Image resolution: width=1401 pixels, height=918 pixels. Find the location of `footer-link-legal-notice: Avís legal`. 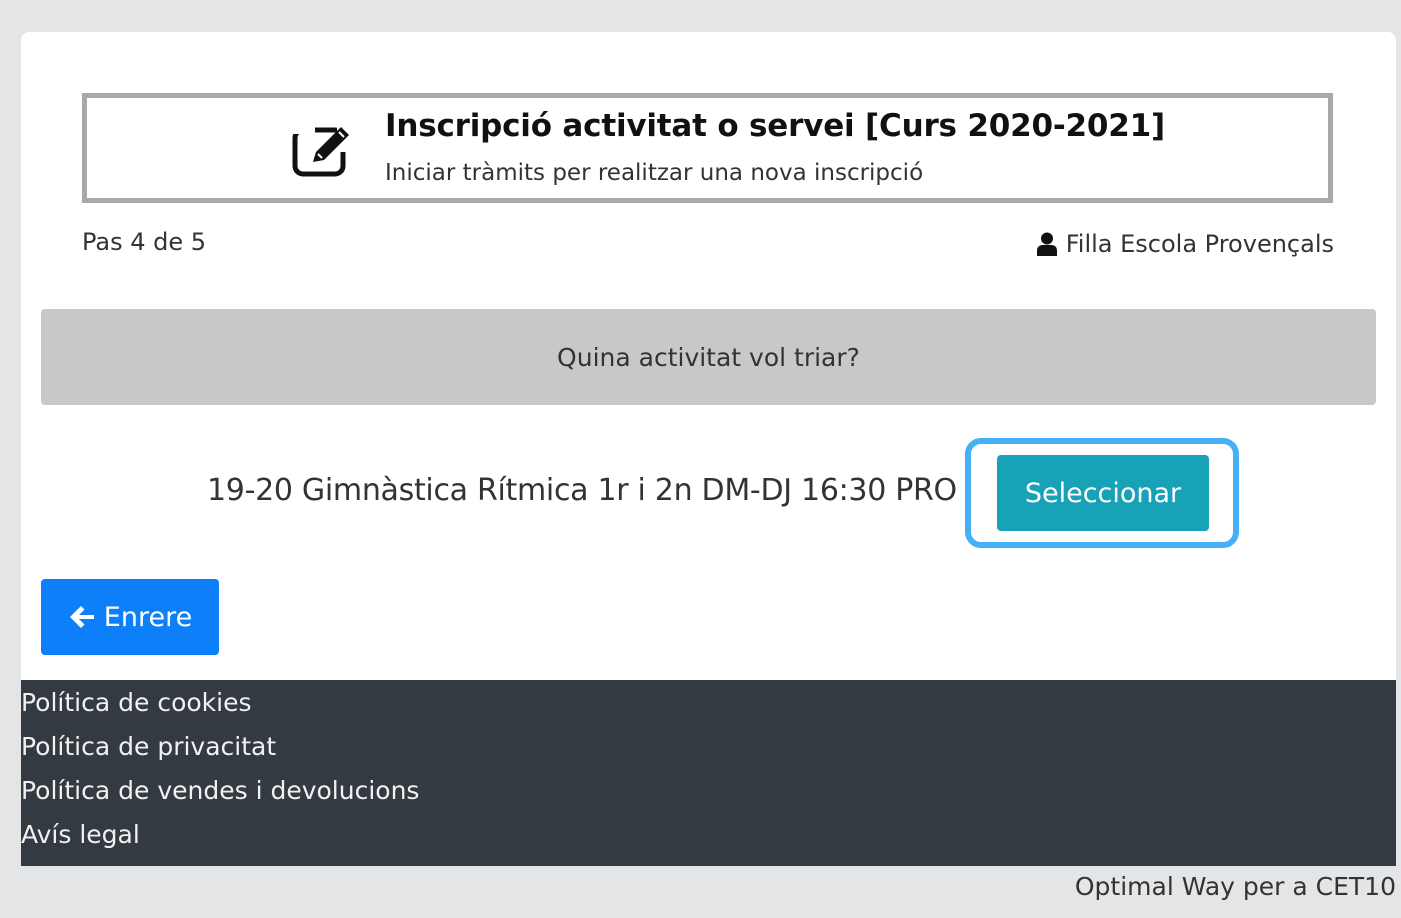

footer-link-legal-notice: Avís legal is located at coordinates (80, 834).